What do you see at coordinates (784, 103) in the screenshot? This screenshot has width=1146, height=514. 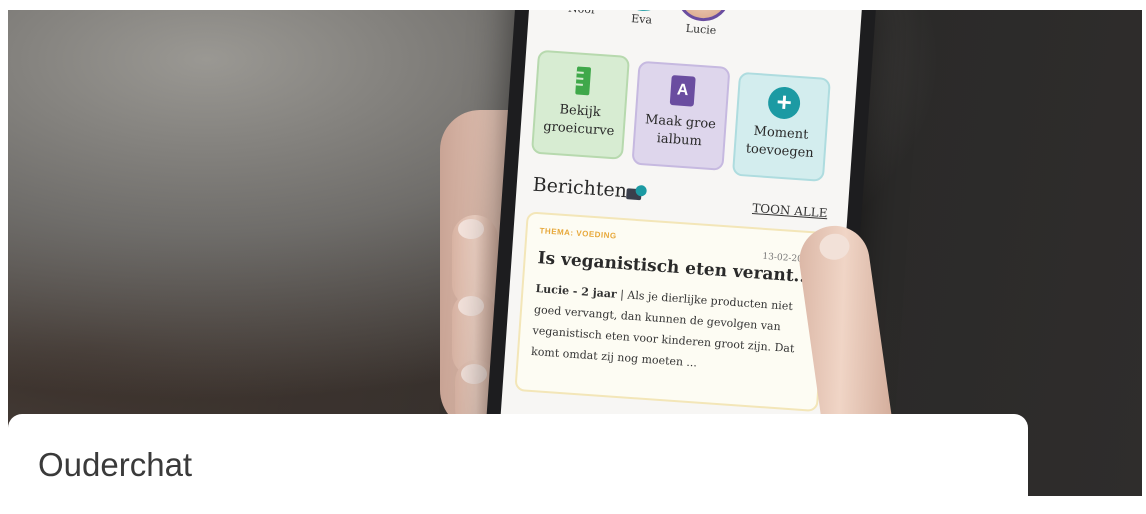 I see `plus-circle-icon: +` at bounding box center [784, 103].